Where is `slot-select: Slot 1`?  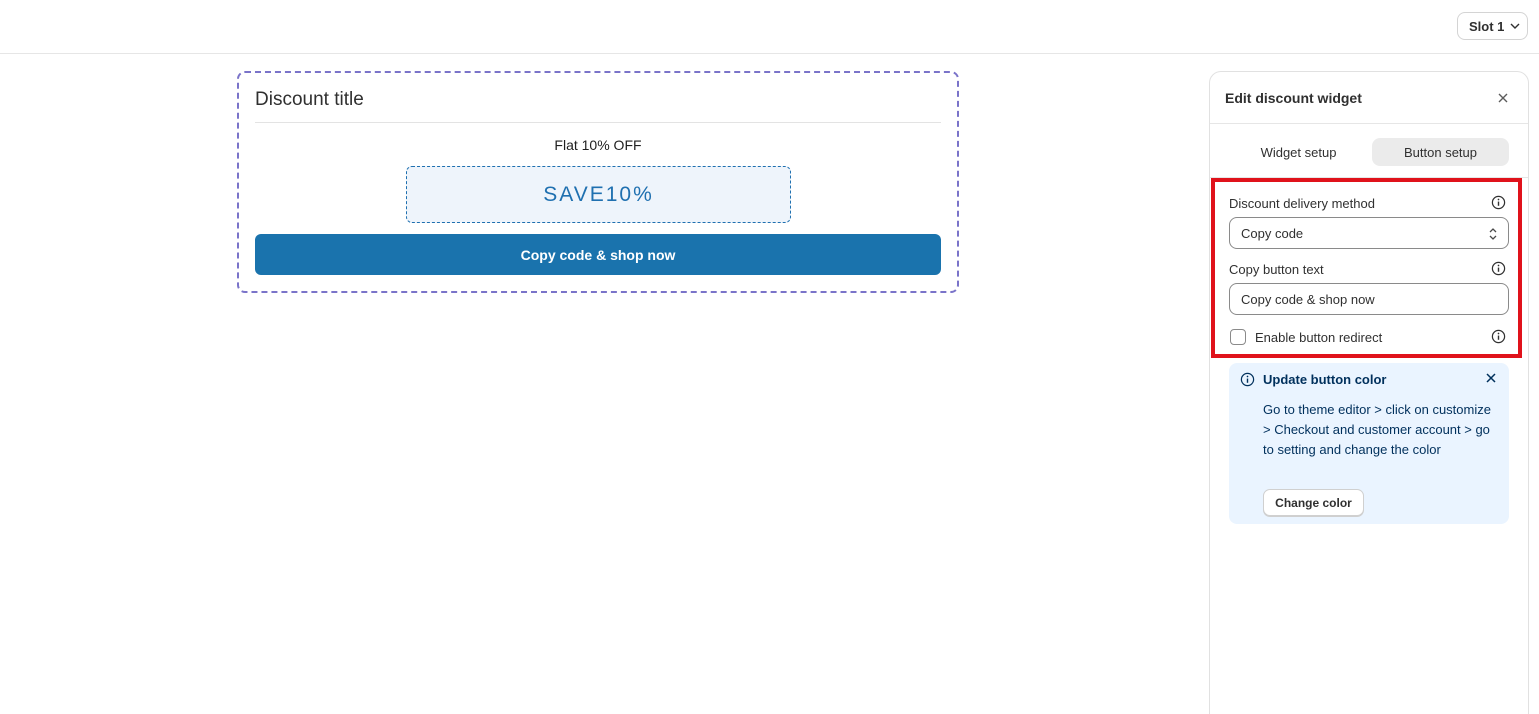
slot-select: Slot 1 is located at coordinates (1492, 26).